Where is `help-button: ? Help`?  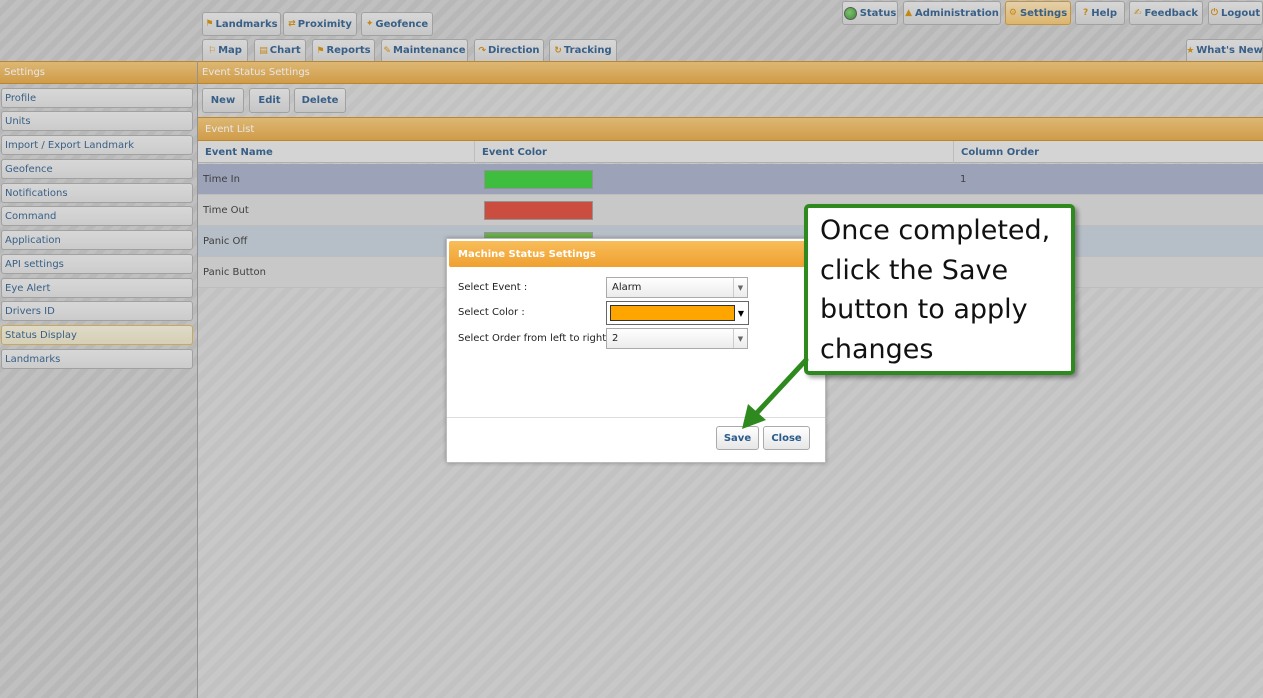
help-button: ? Help is located at coordinates (1100, 13).